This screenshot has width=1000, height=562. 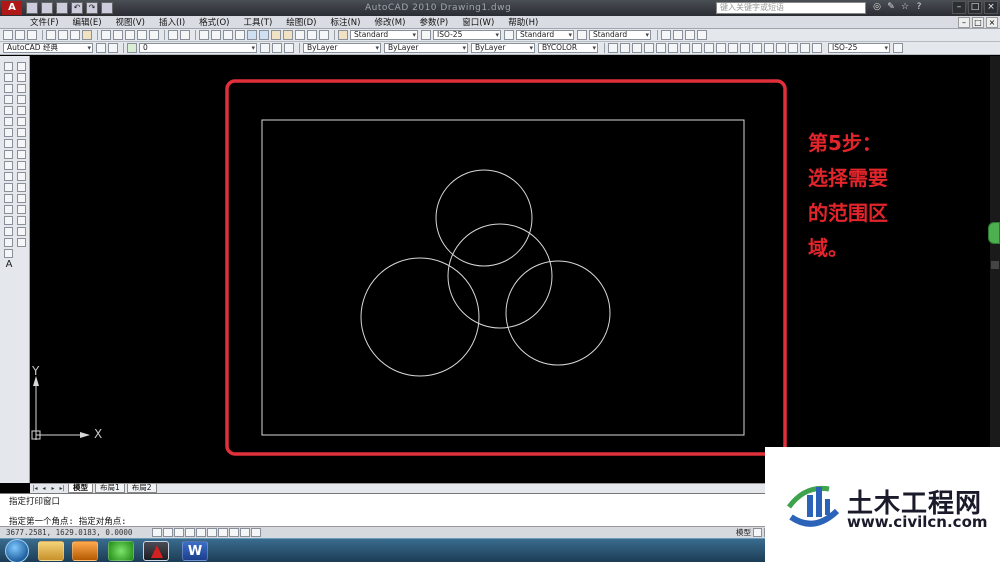 What do you see at coordinates (185, 35) in the screenshot?
I see `redo-icon` at bounding box center [185, 35].